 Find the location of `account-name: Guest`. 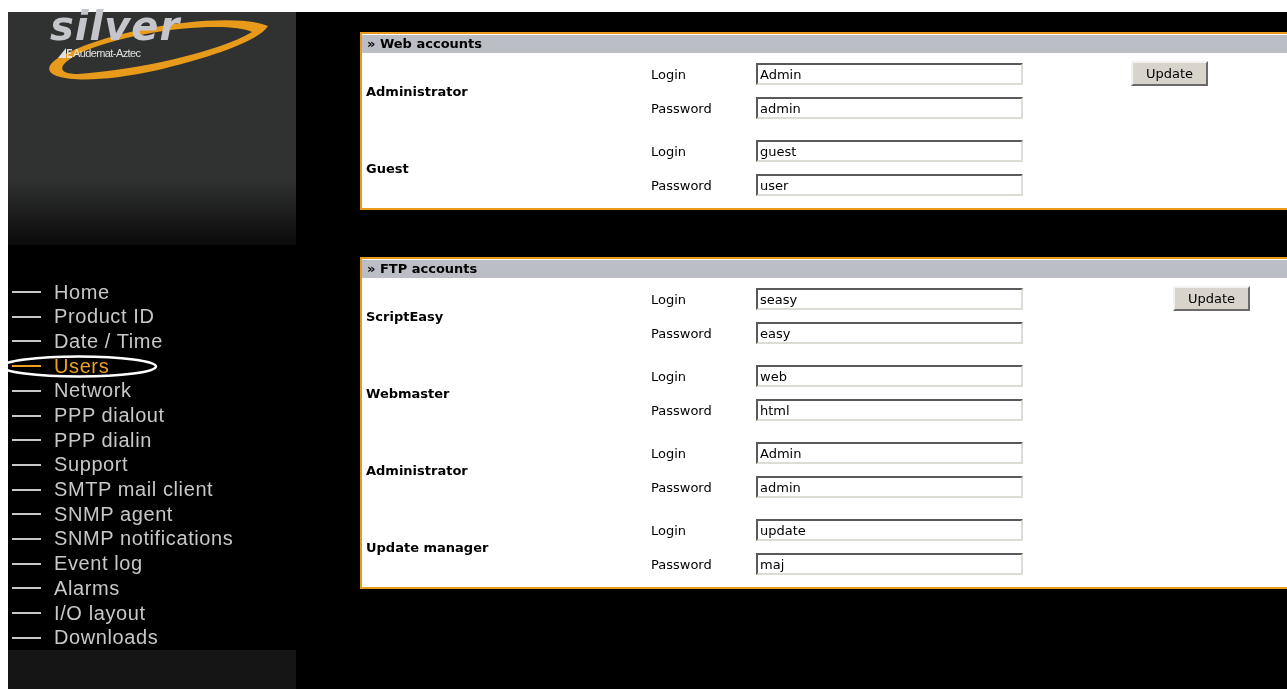

account-name: Guest is located at coordinates (387, 168).